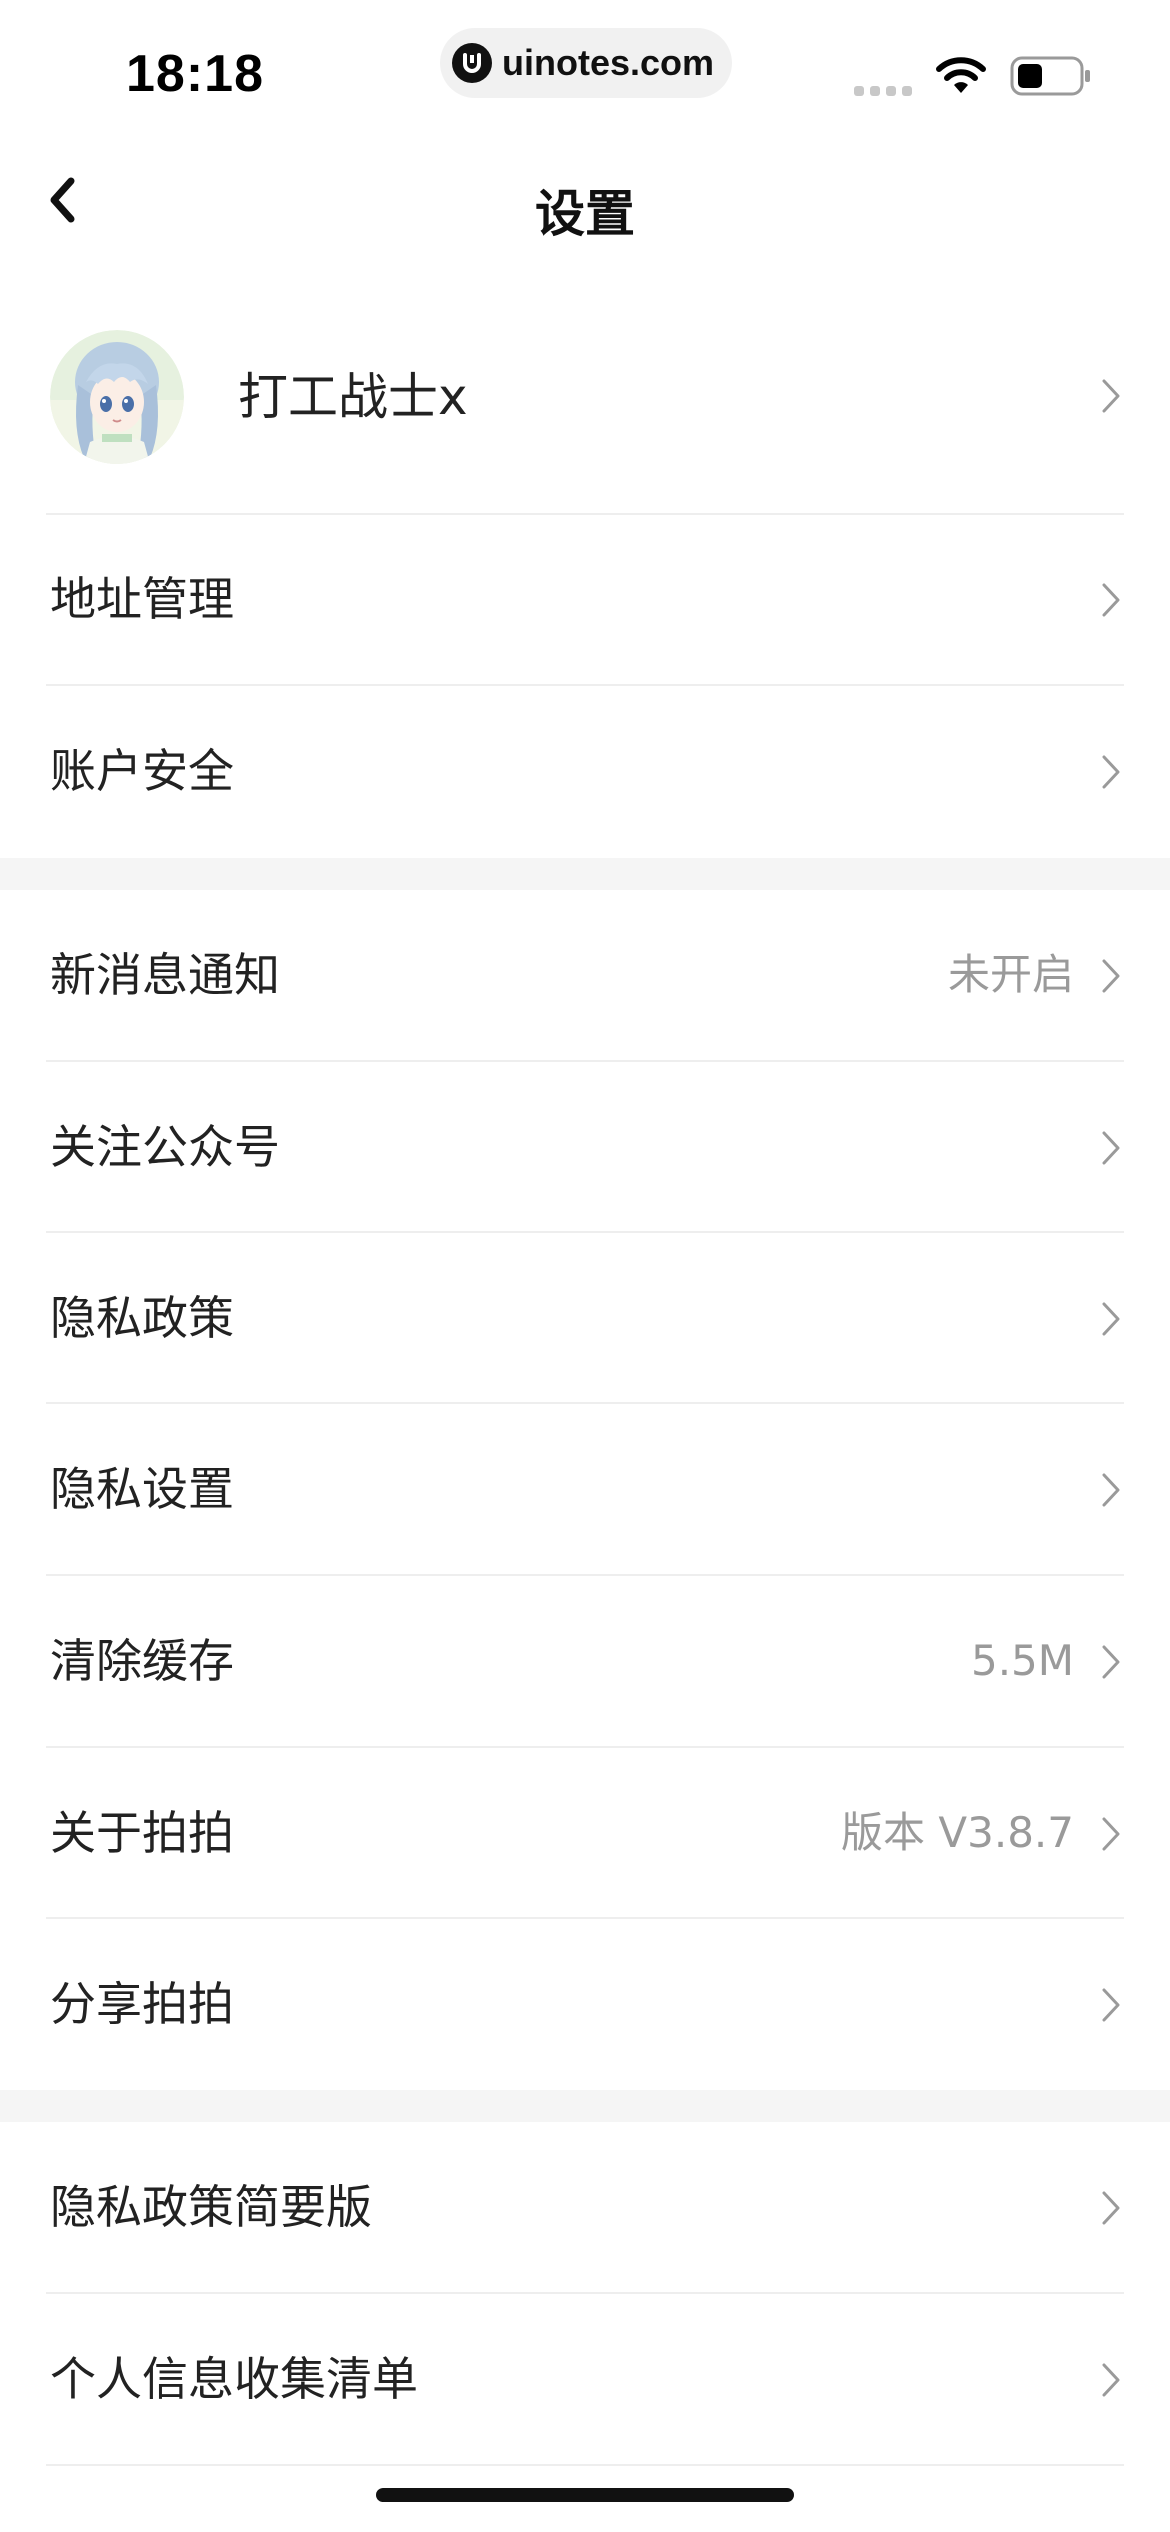 This screenshot has width=1170, height=2532. Describe the element at coordinates (585, 1318) in the screenshot. I see `list-item-privacy-policy: 隐私政策` at that location.